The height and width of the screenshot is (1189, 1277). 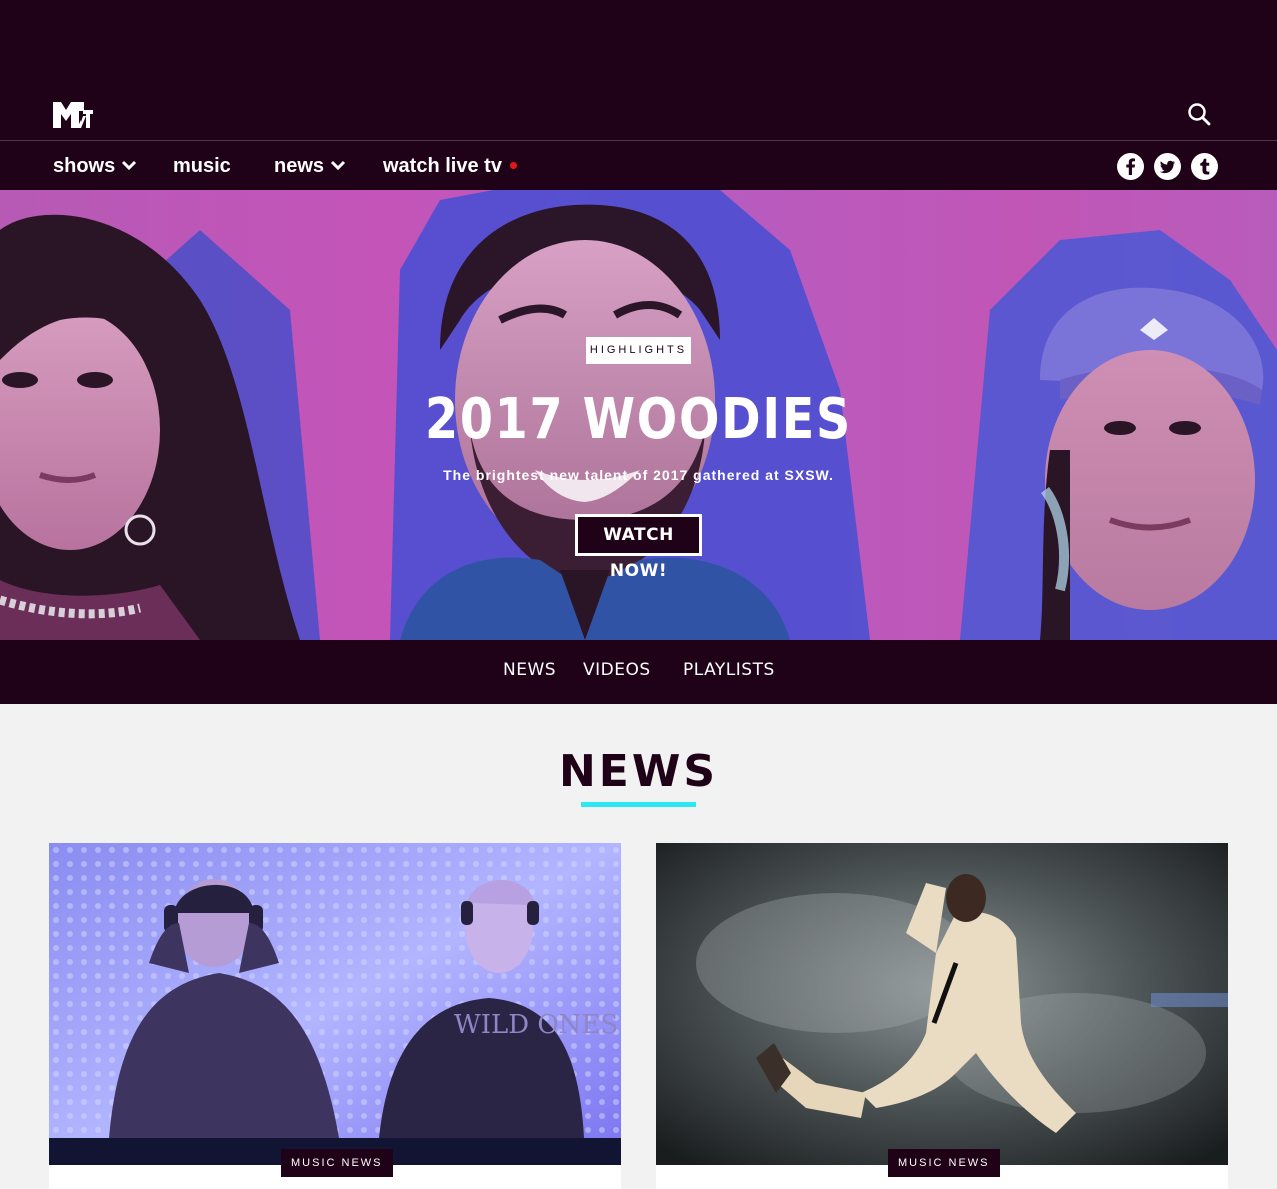 I want to click on news-card-image, so click(x=942, y=1004).